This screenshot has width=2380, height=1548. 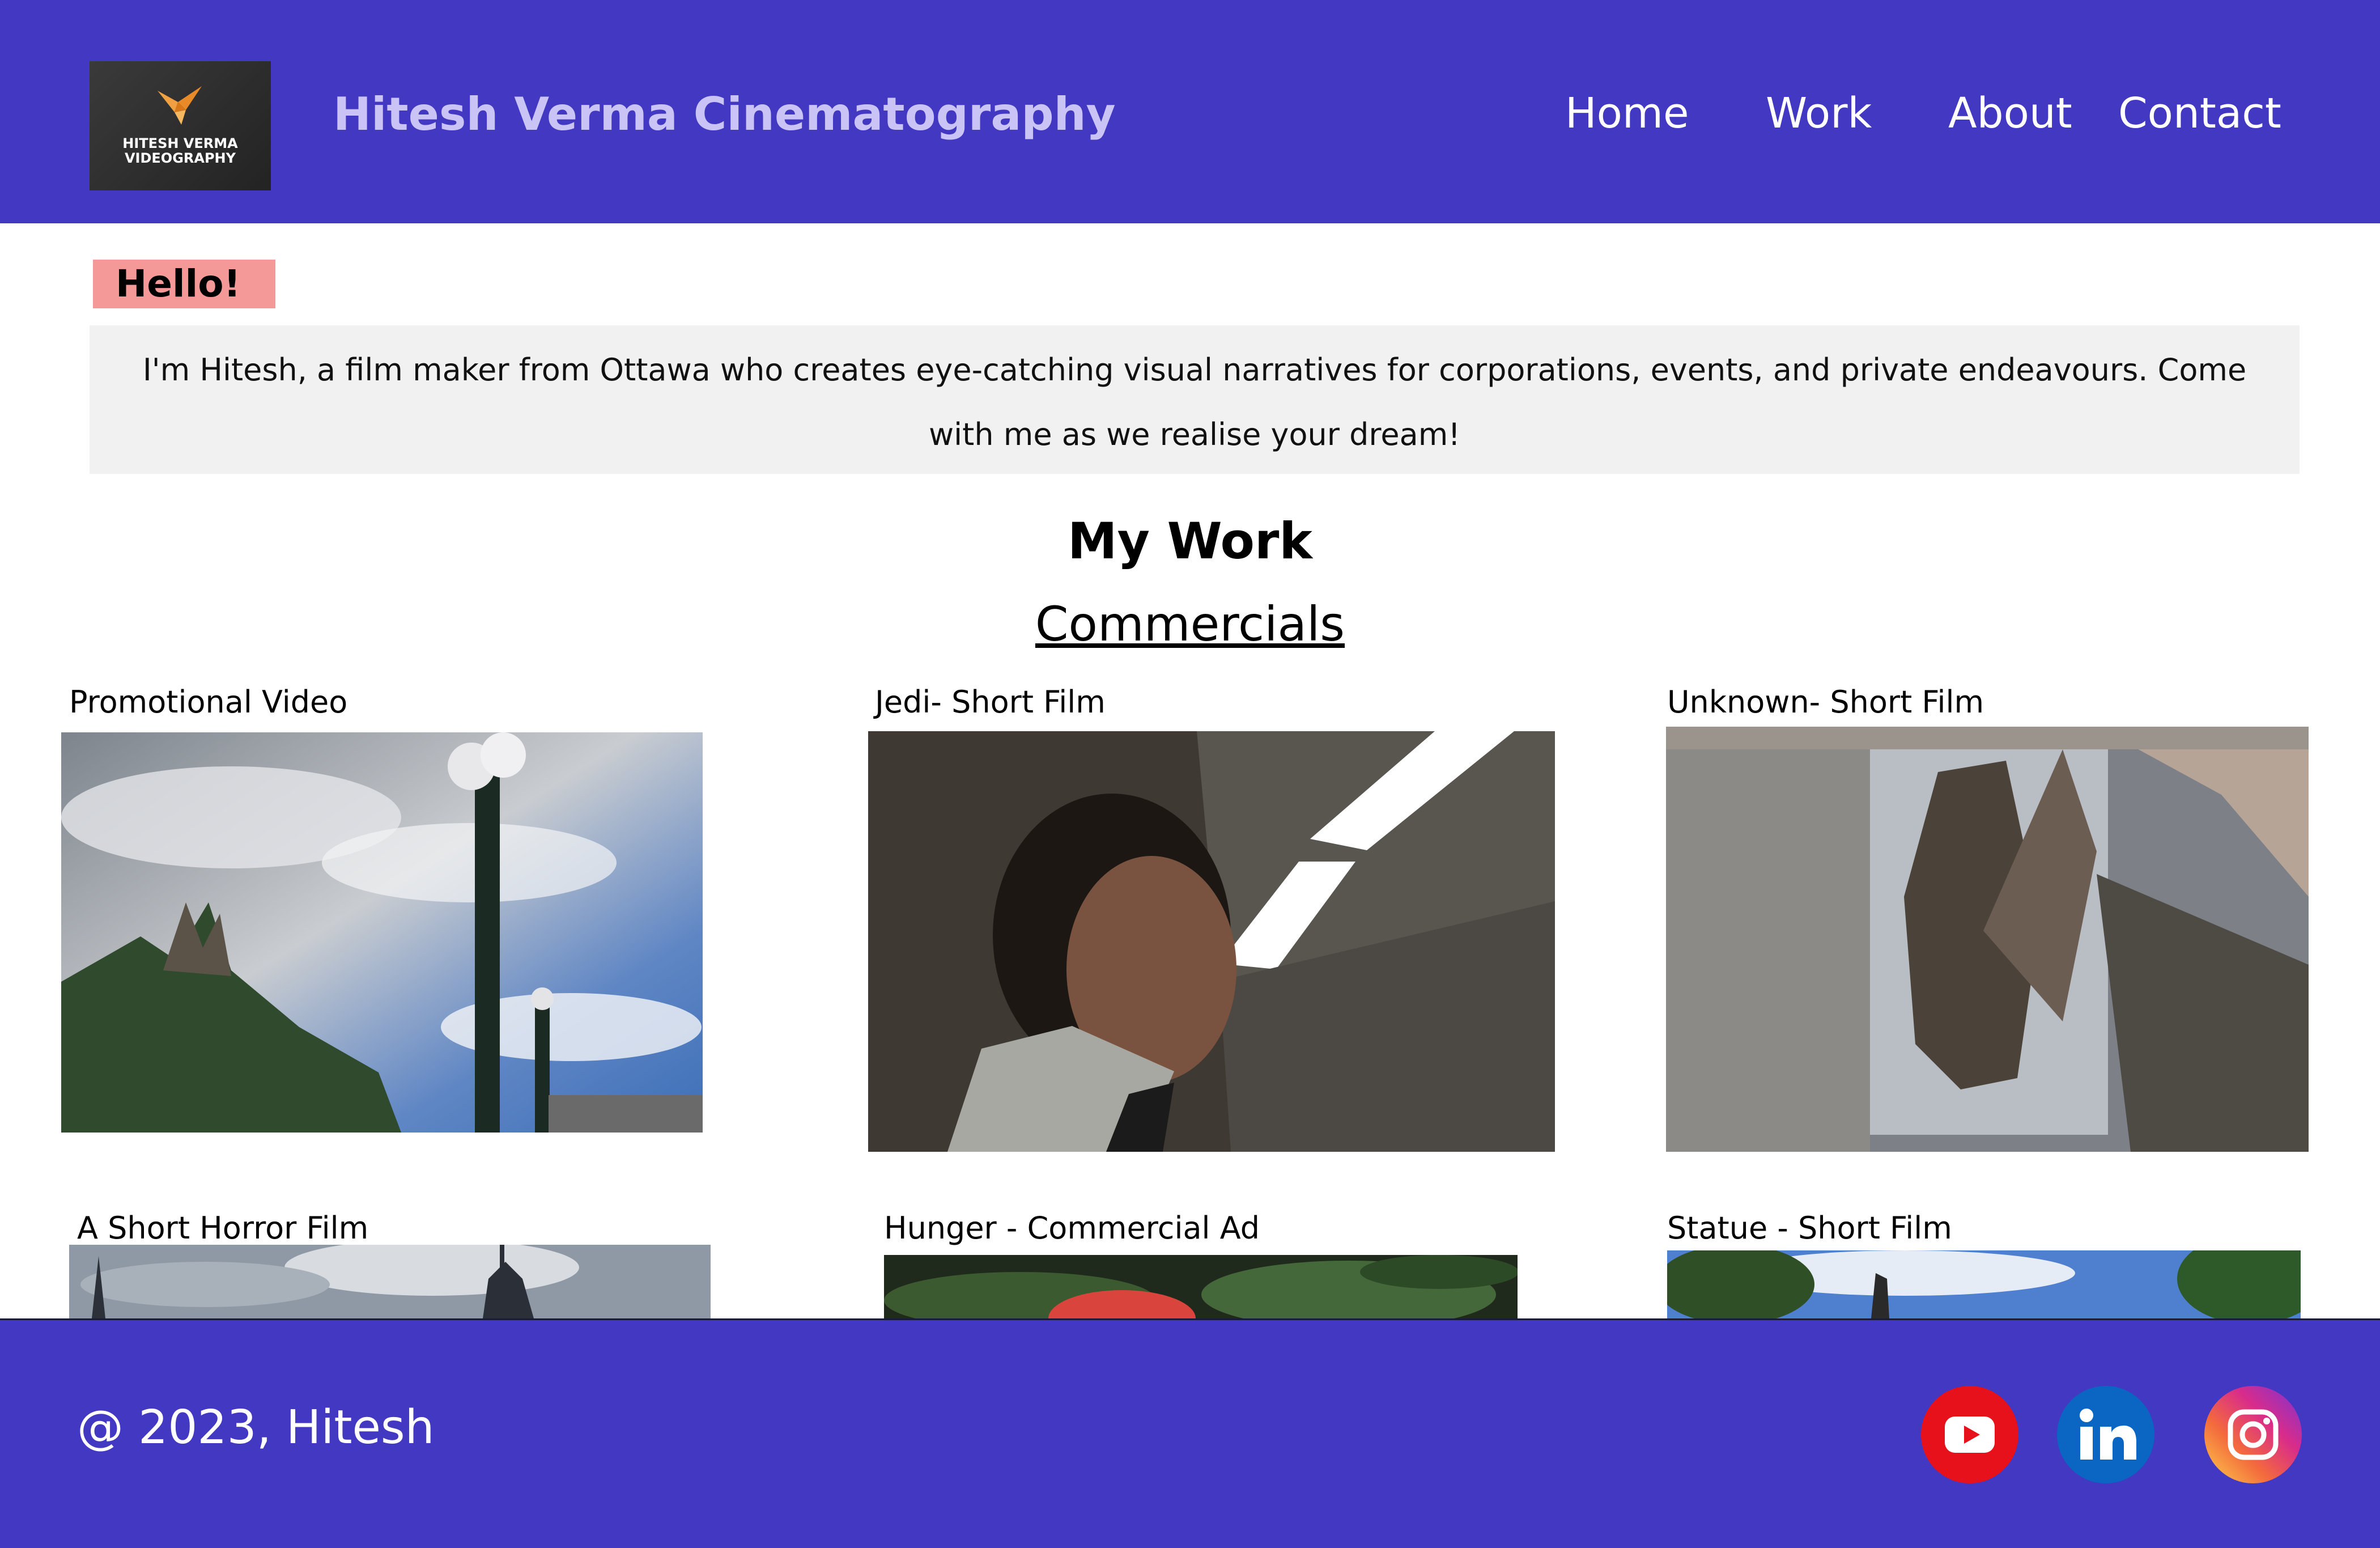 What do you see at coordinates (1819, 113) in the screenshot?
I see `nav-work: Work` at bounding box center [1819, 113].